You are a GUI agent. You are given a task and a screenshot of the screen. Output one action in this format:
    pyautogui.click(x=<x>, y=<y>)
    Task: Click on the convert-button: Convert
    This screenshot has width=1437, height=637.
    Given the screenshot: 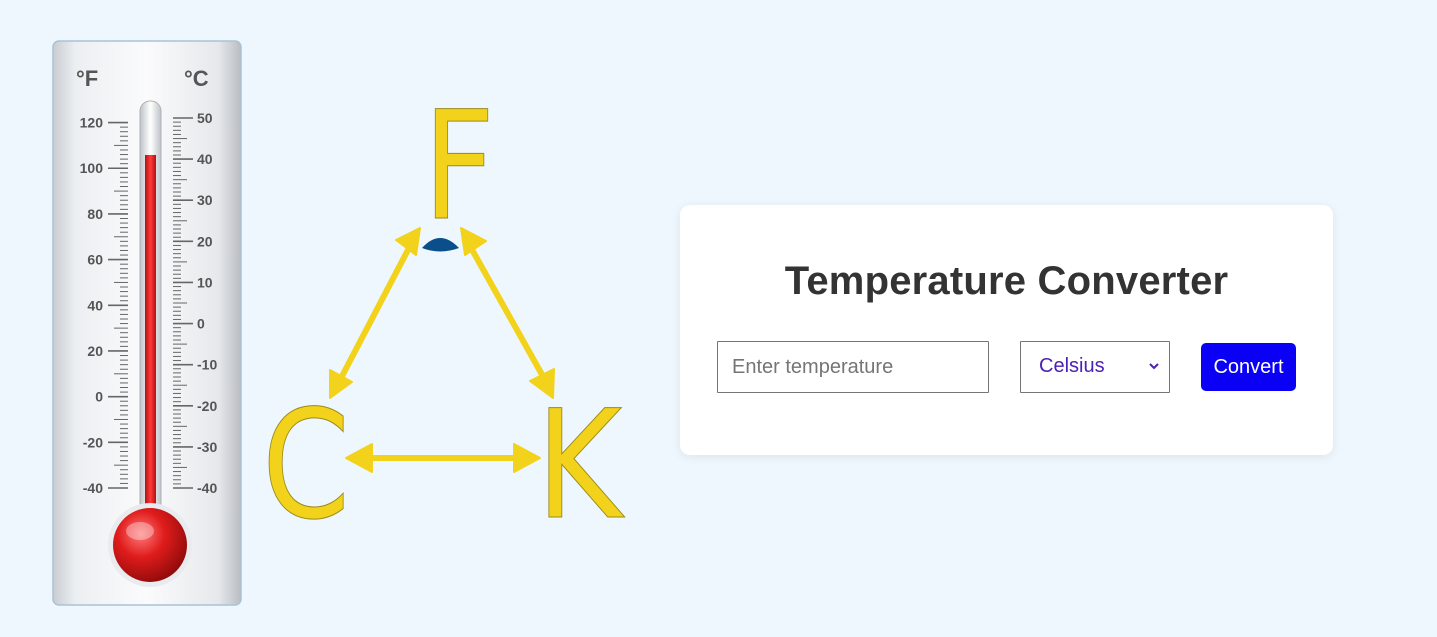 What is the action you would take?
    pyautogui.click(x=1248, y=367)
    